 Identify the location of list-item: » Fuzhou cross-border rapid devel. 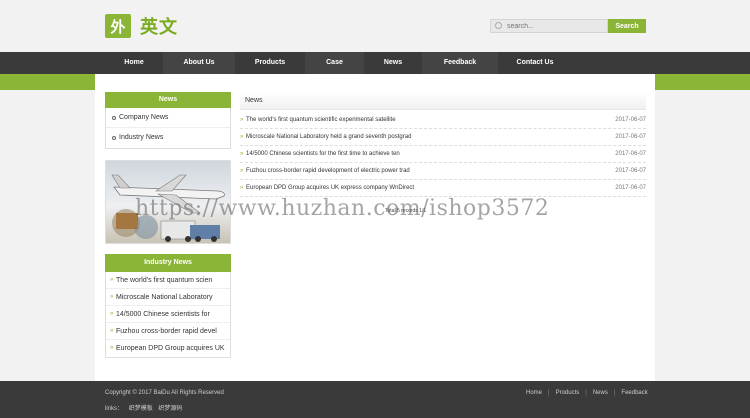
(168, 331).